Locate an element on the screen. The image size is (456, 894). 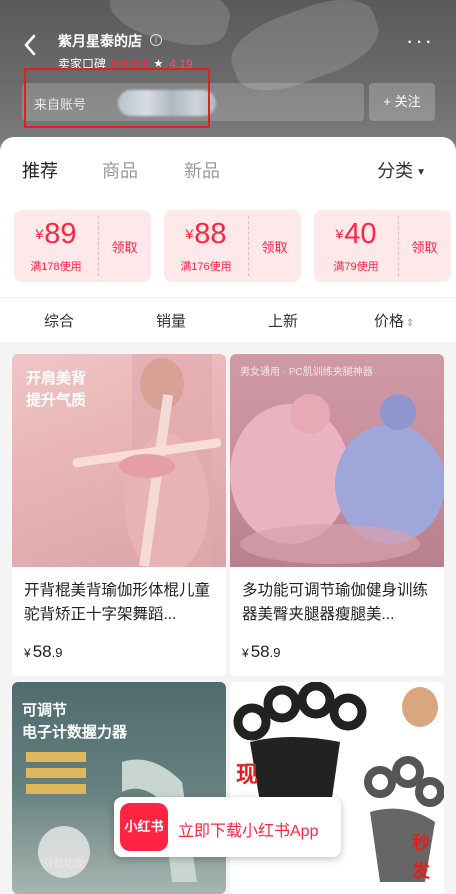
sort-sales: 销量 is located at coordinates (171, 320).